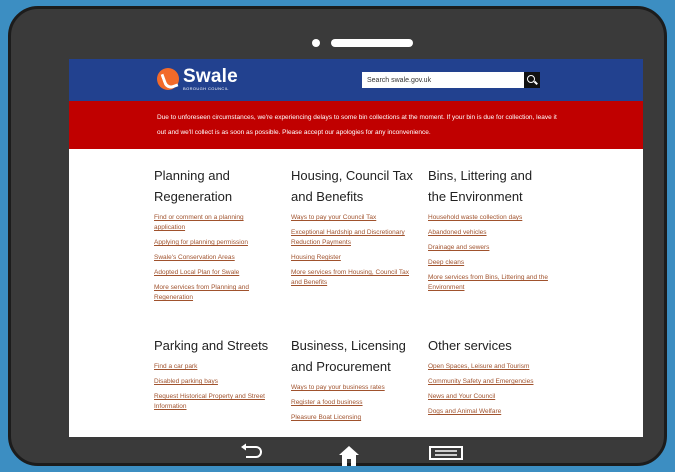  I want to click on service-link: News and Your Council, so click(489, 397).